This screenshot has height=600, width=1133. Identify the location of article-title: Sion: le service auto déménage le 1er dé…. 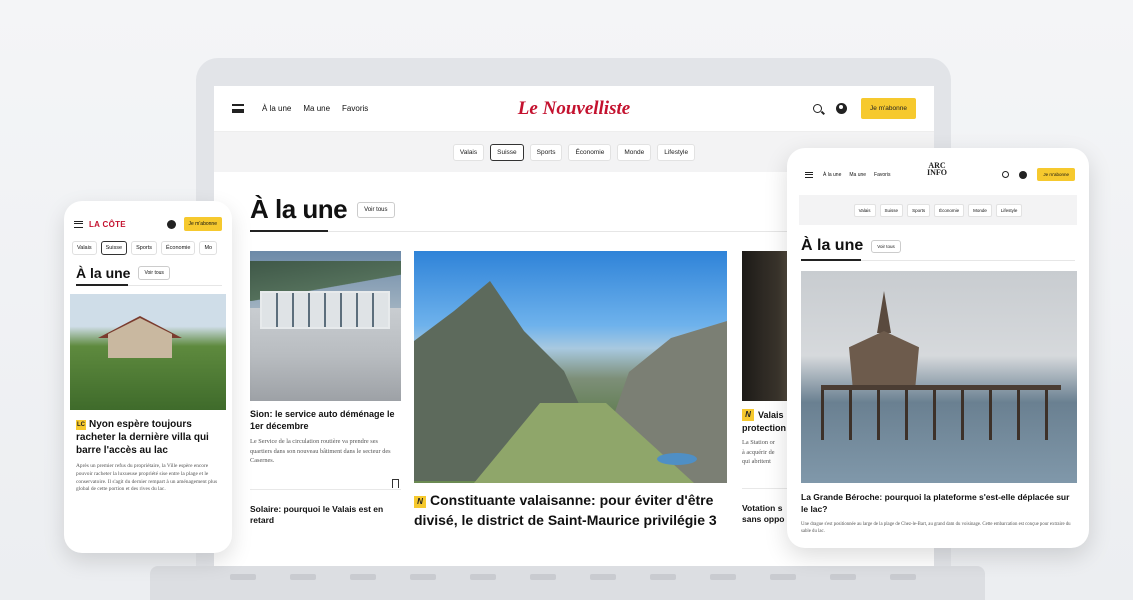
(325, 420).